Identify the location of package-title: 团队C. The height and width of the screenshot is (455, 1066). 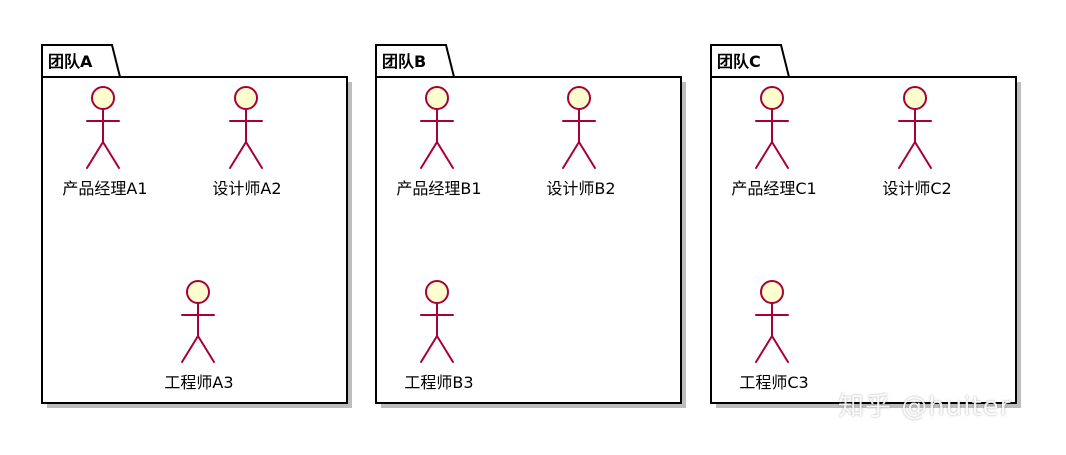
(739, 61).